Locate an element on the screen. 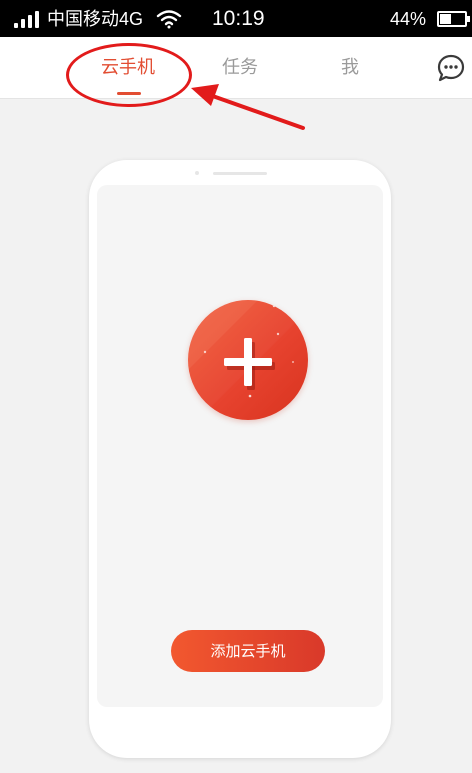  carrier-name: 中国移动4G is located at coordinates (95, 19).